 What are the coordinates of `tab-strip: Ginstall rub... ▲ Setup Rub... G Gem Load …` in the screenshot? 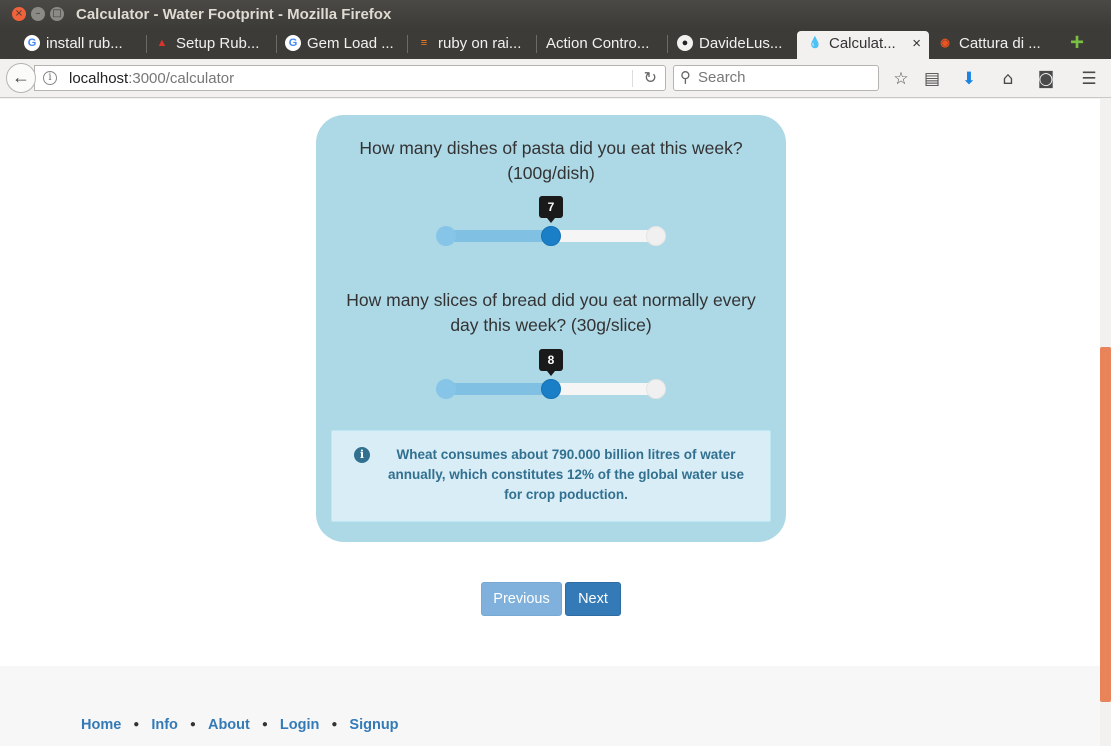 It's located at (555, 44).